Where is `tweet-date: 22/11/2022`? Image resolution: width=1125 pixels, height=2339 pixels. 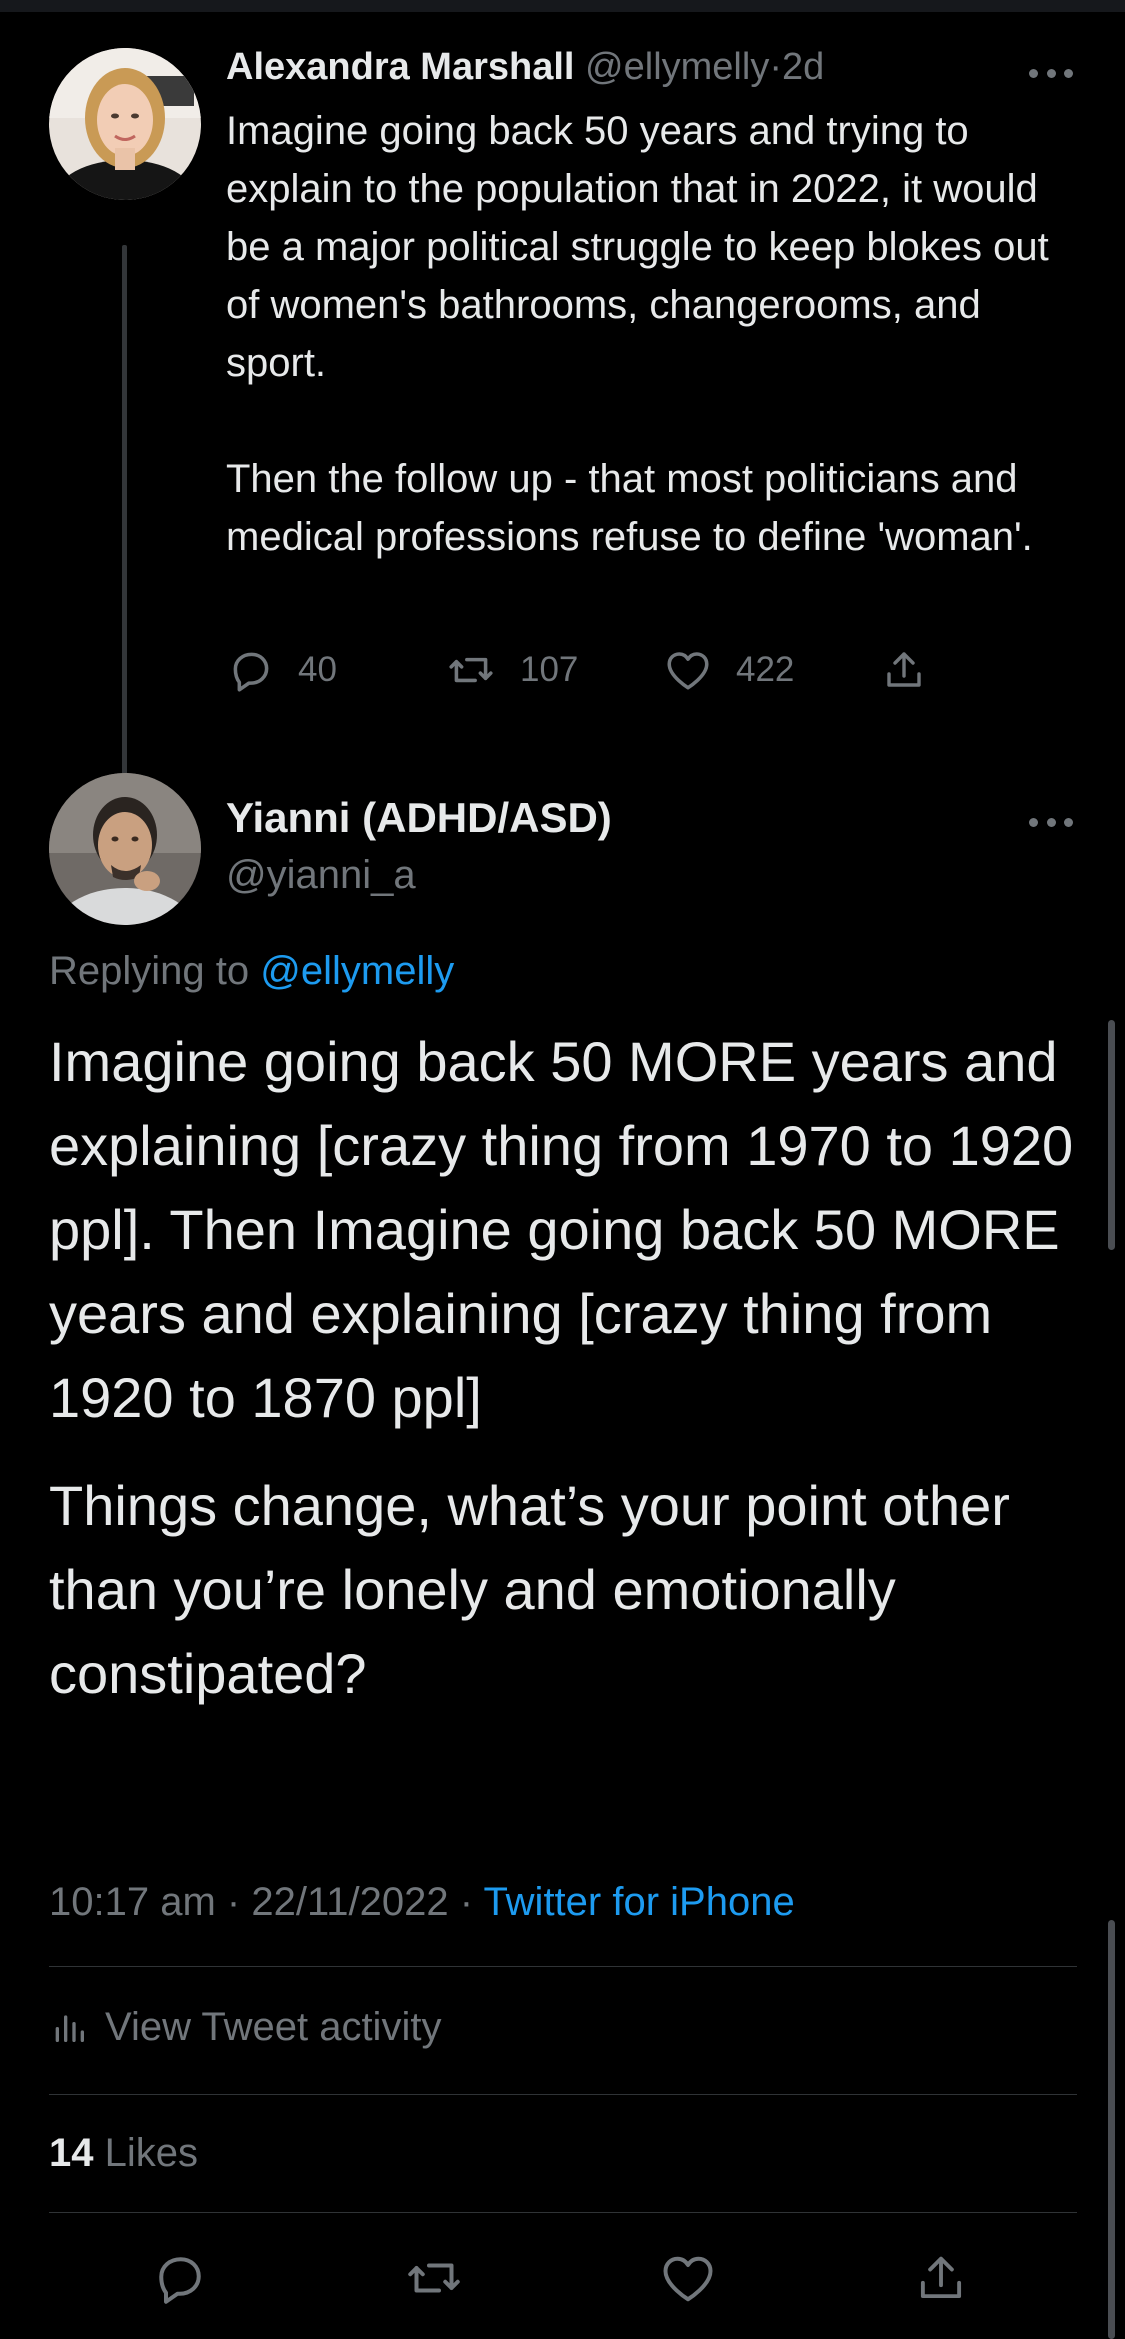 tweet-date: 22/11/2022 is located at coordinates (349, 1902).